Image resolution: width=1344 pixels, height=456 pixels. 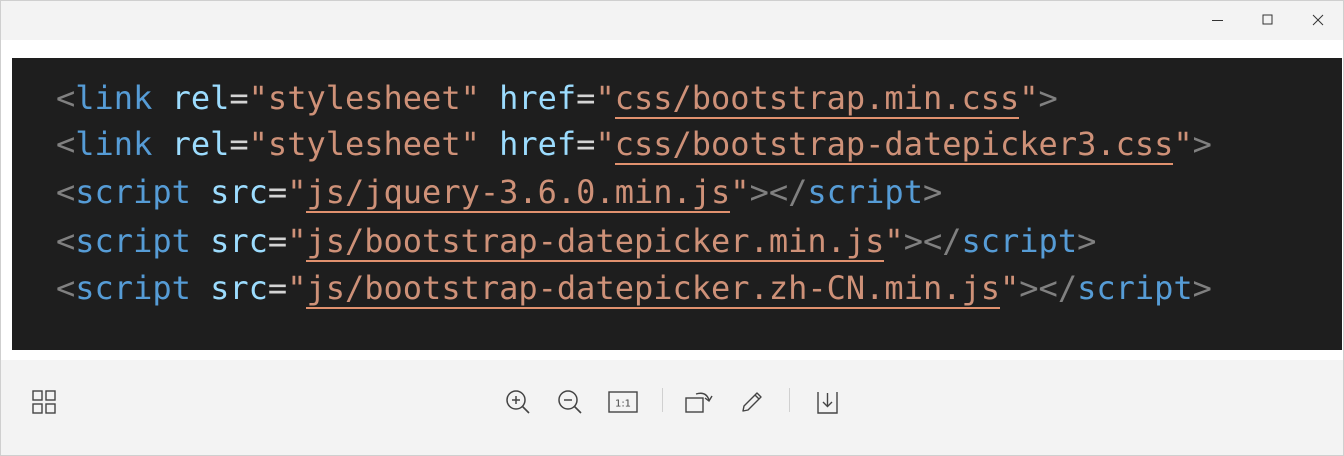 I want to click on zoom-out-icon, so click(x=570, y=402).